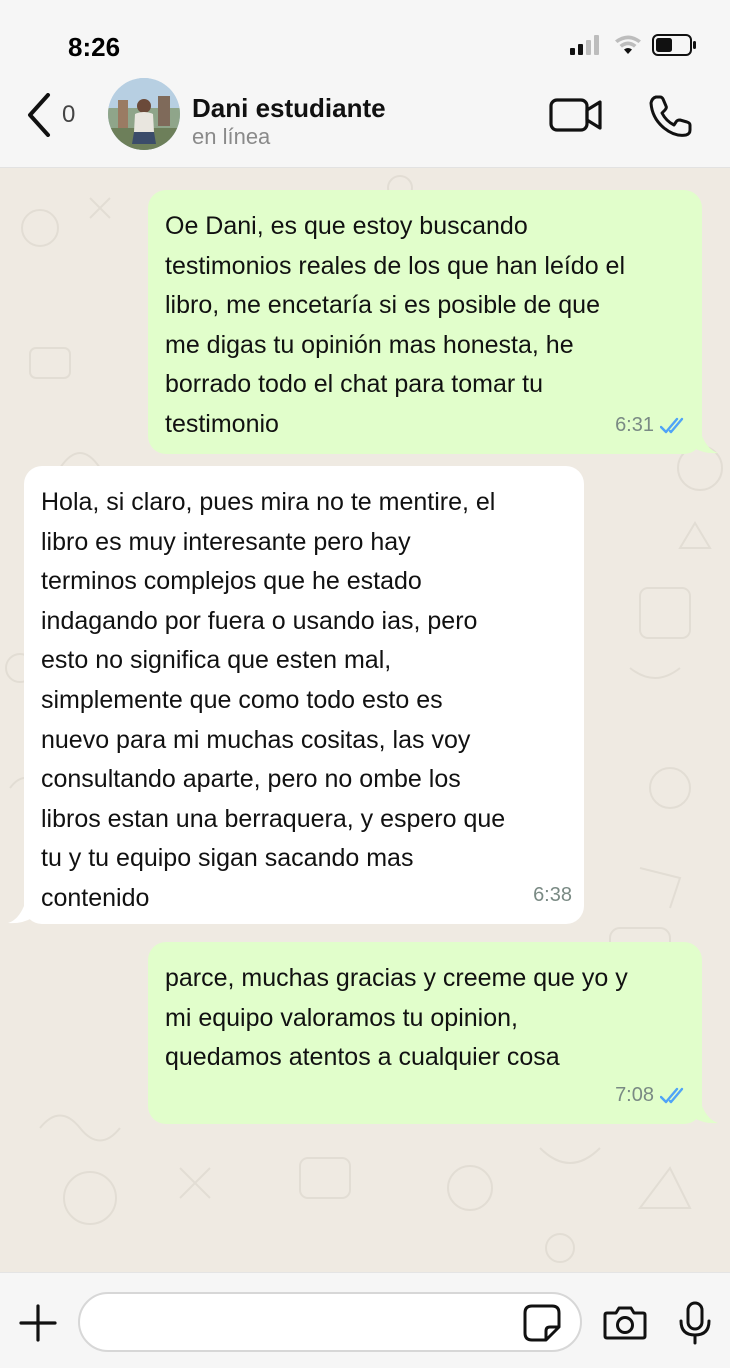  Describe the element at coordinates (542, 1323) in the screenshot. I see `sticker-icon` at that location.